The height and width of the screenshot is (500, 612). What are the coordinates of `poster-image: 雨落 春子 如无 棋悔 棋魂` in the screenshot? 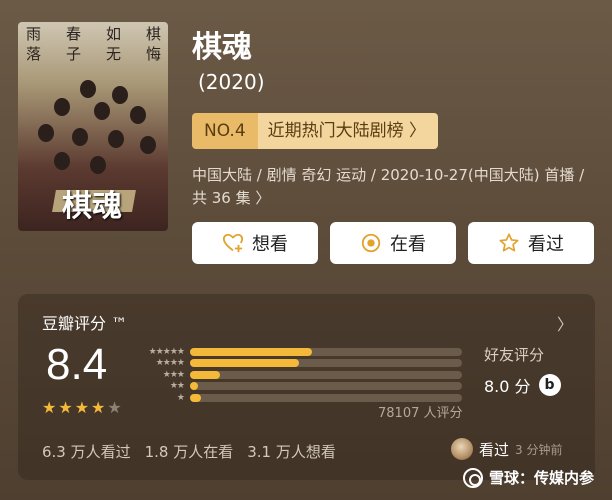 It's located at (93, 126).